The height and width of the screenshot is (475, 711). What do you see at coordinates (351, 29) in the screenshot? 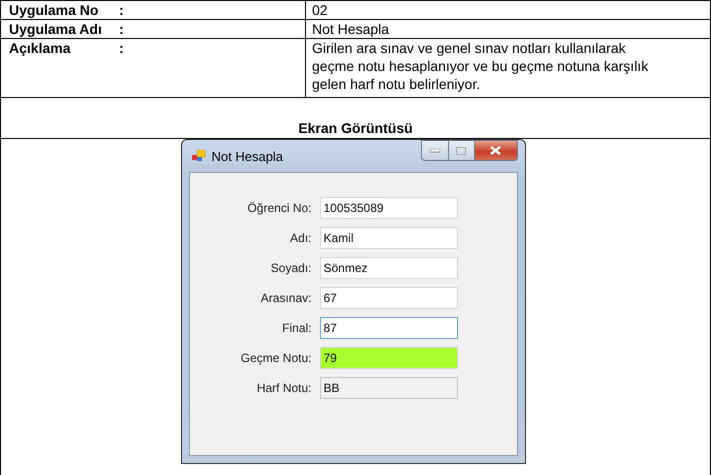
I see `row-value: Not Hesapla` at bounding box center [351, 29].